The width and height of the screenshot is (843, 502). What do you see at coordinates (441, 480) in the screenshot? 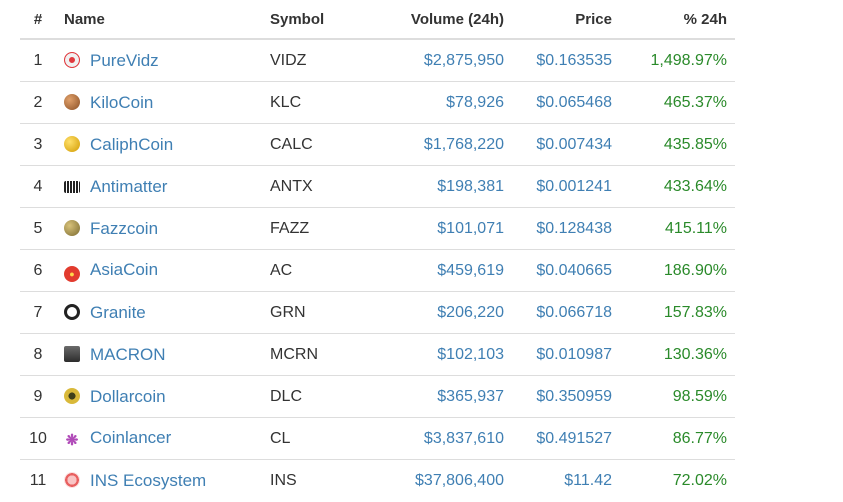
I see `volume-link: $37,806,400` at bounding box center [441, 480].